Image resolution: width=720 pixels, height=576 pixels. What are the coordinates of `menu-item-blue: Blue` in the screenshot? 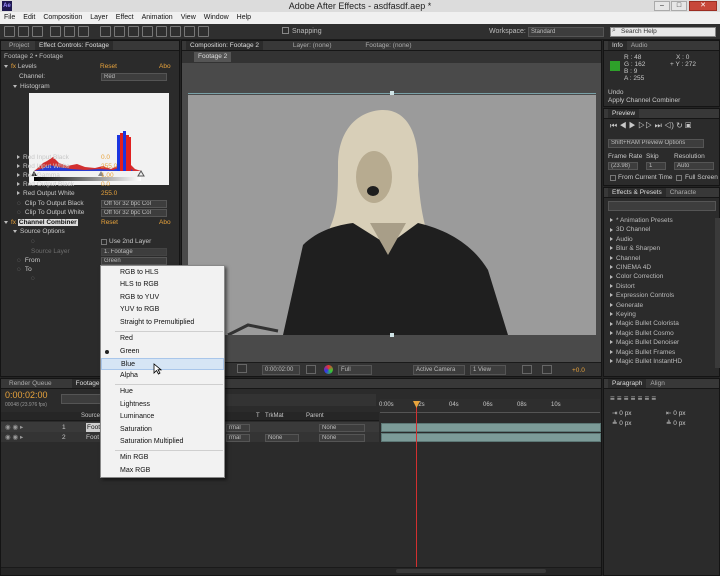 It's located at (162, 364).